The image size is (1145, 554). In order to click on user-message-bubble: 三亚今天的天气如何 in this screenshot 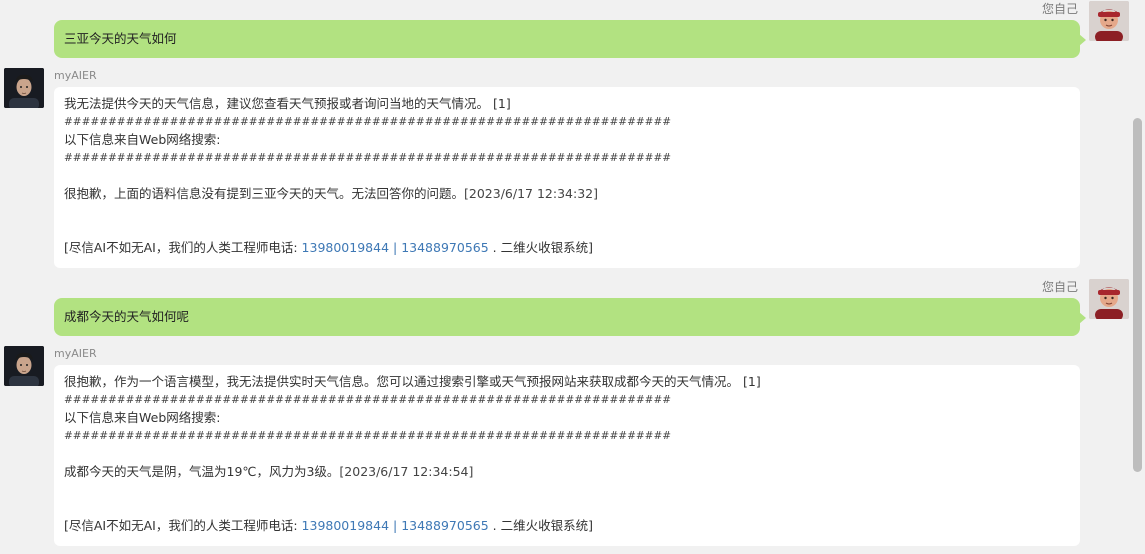, I will do `click(570, 39)`.